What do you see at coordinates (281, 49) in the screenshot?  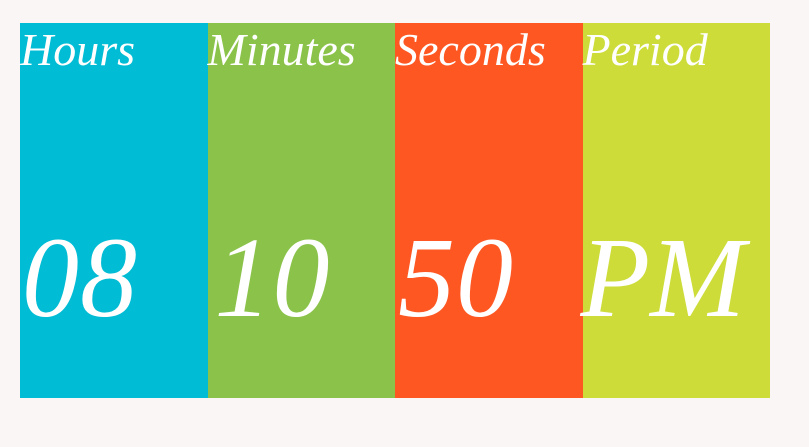 I see `minutes-label: Minutes` at bounding box center [281, 49].